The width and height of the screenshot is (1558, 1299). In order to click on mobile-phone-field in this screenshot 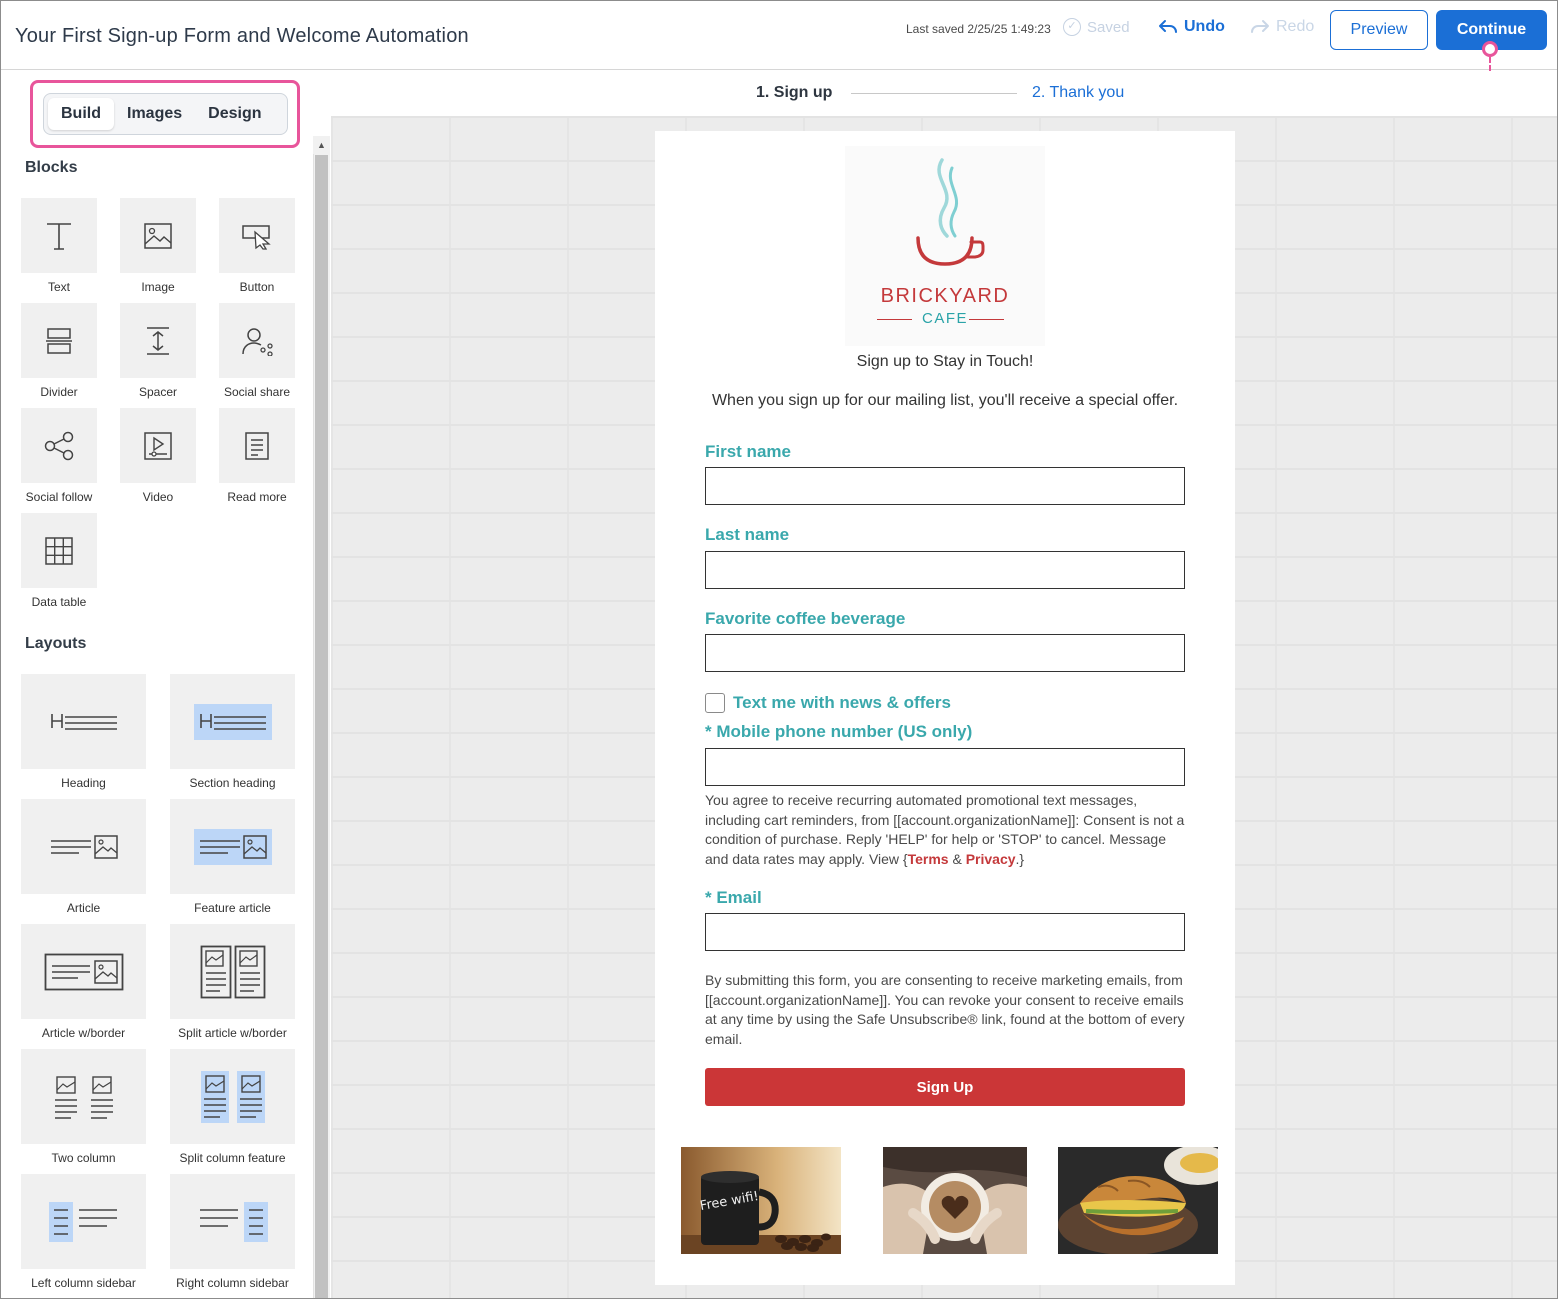, I will do `click(945, 767)`.